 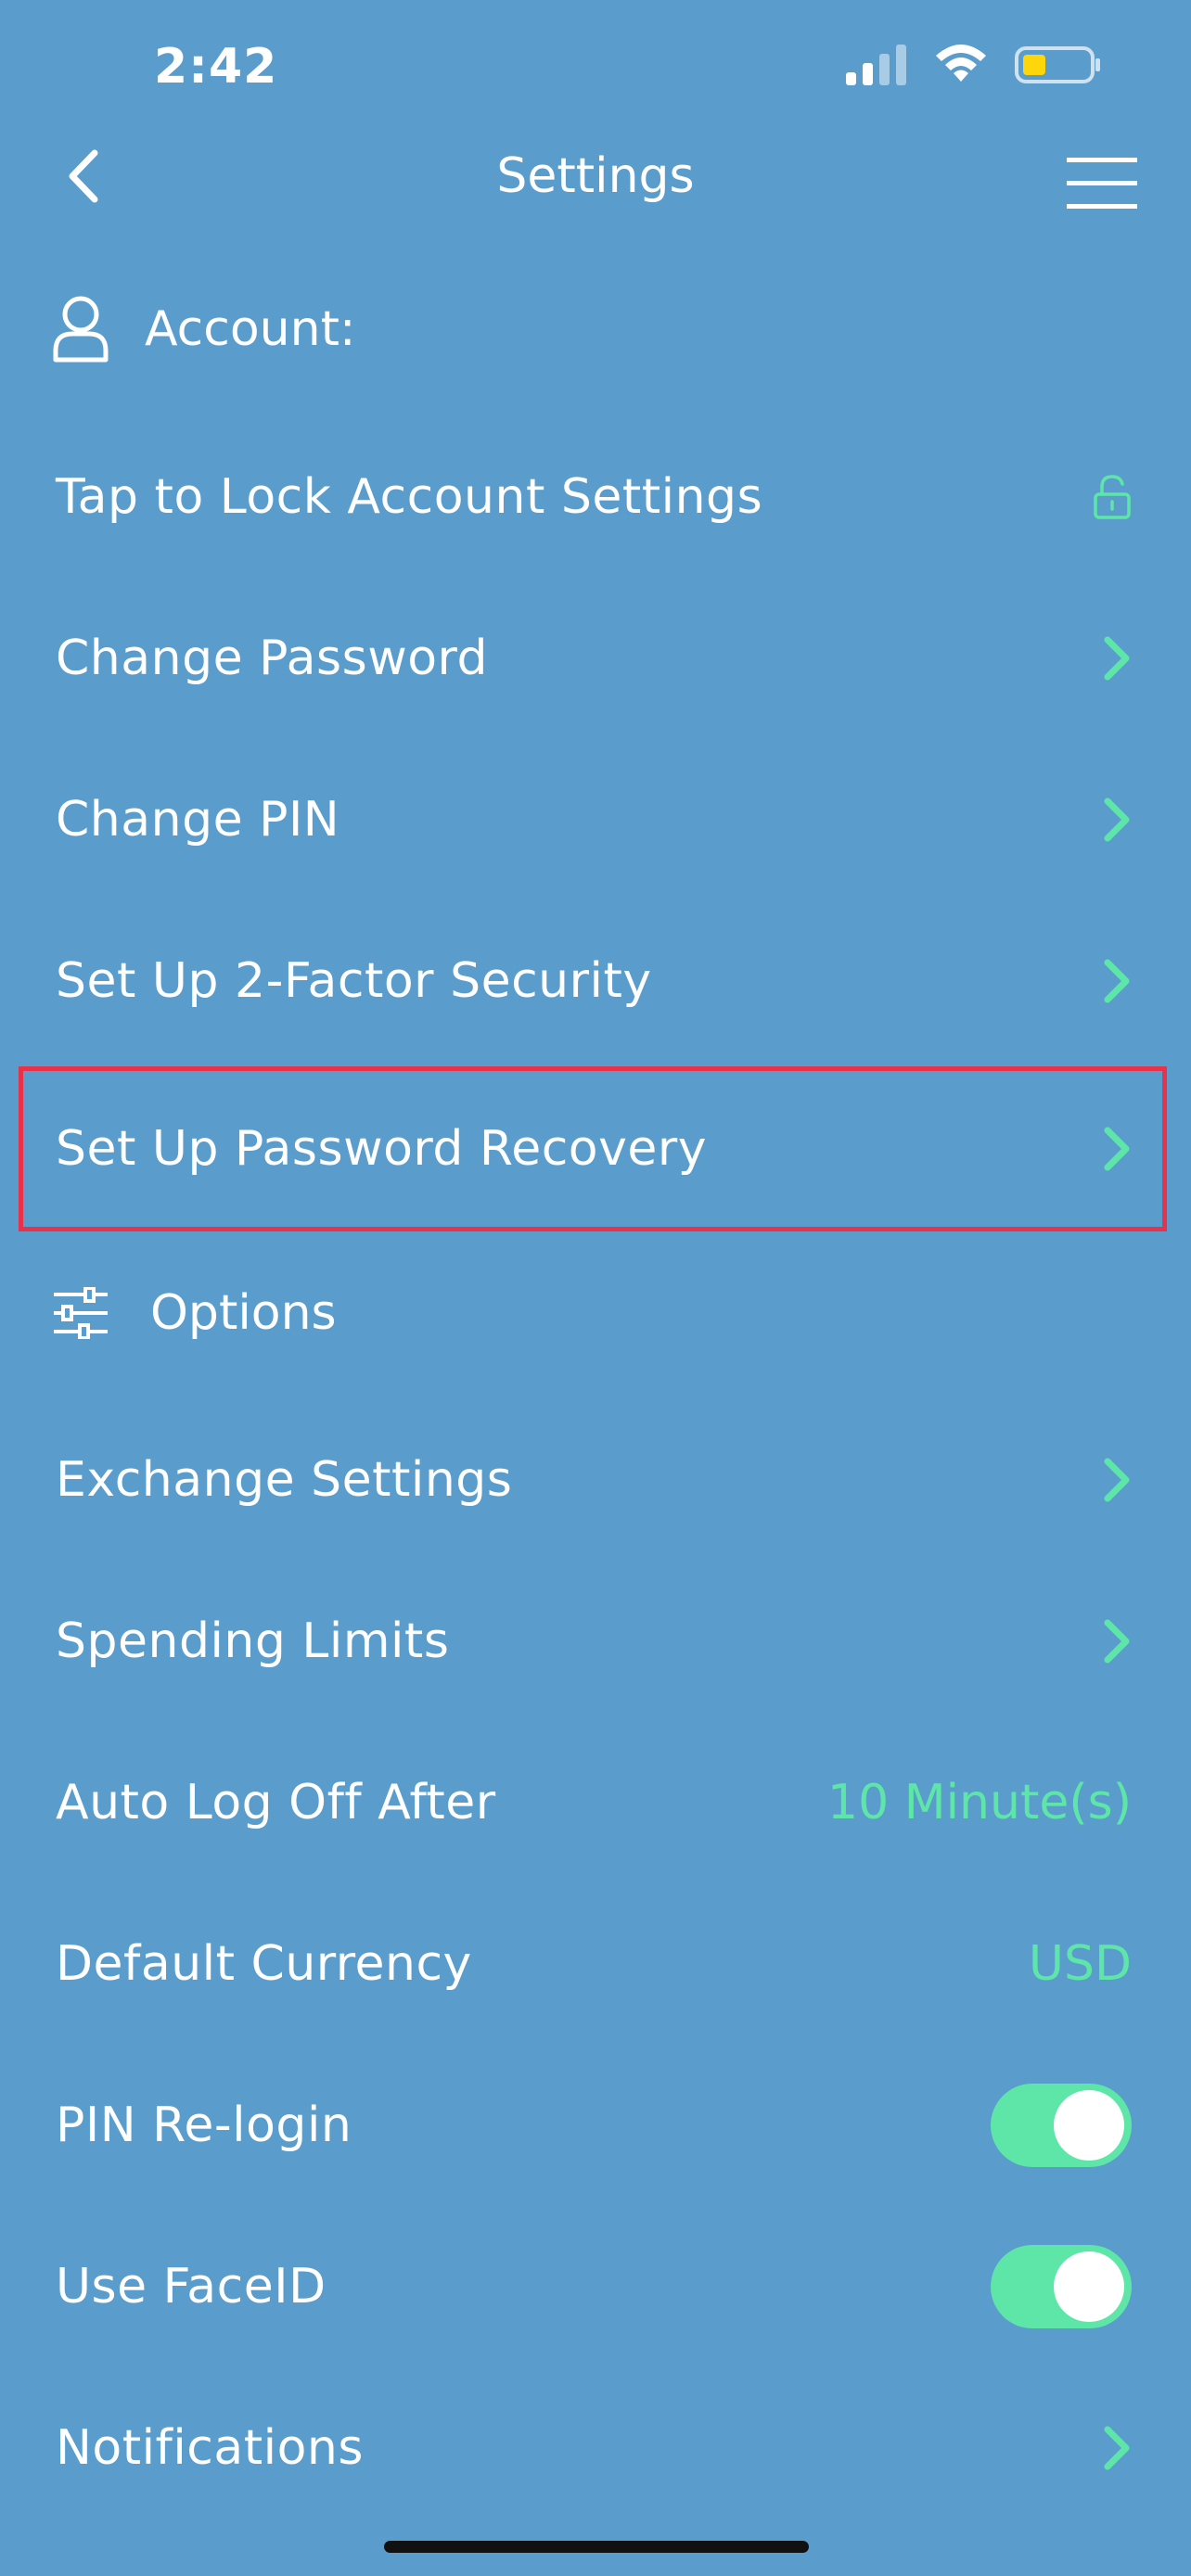 What do you see at coordinates (980, 1802) in the screenshot?
I see `auto-log-off-value: 10 Minute(s)` at bounding box center [980, 1802].